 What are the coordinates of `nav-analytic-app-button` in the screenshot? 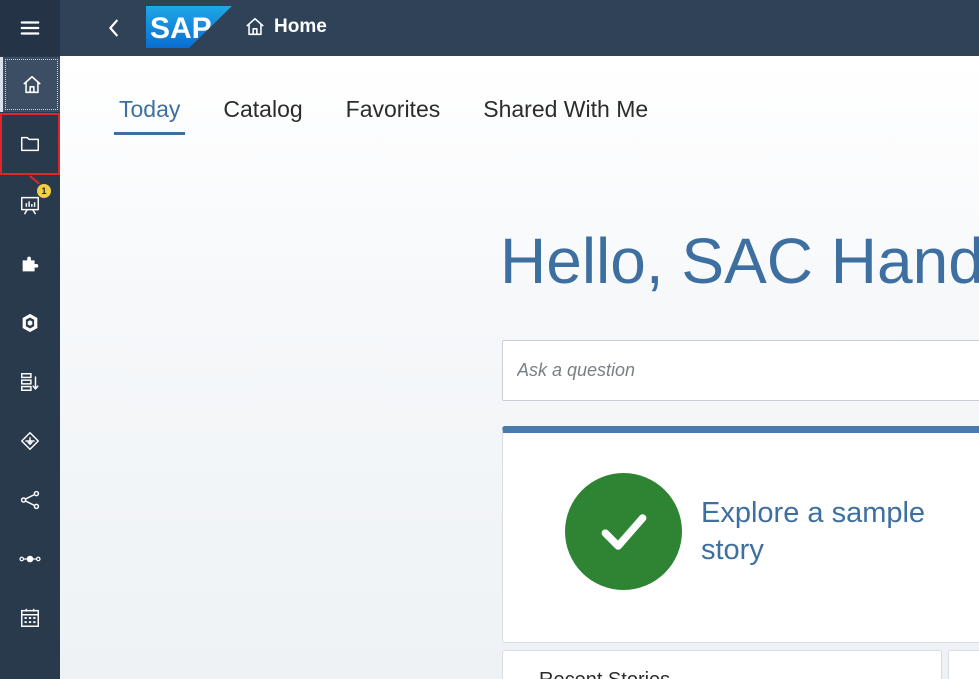 It's located at (30, 264).